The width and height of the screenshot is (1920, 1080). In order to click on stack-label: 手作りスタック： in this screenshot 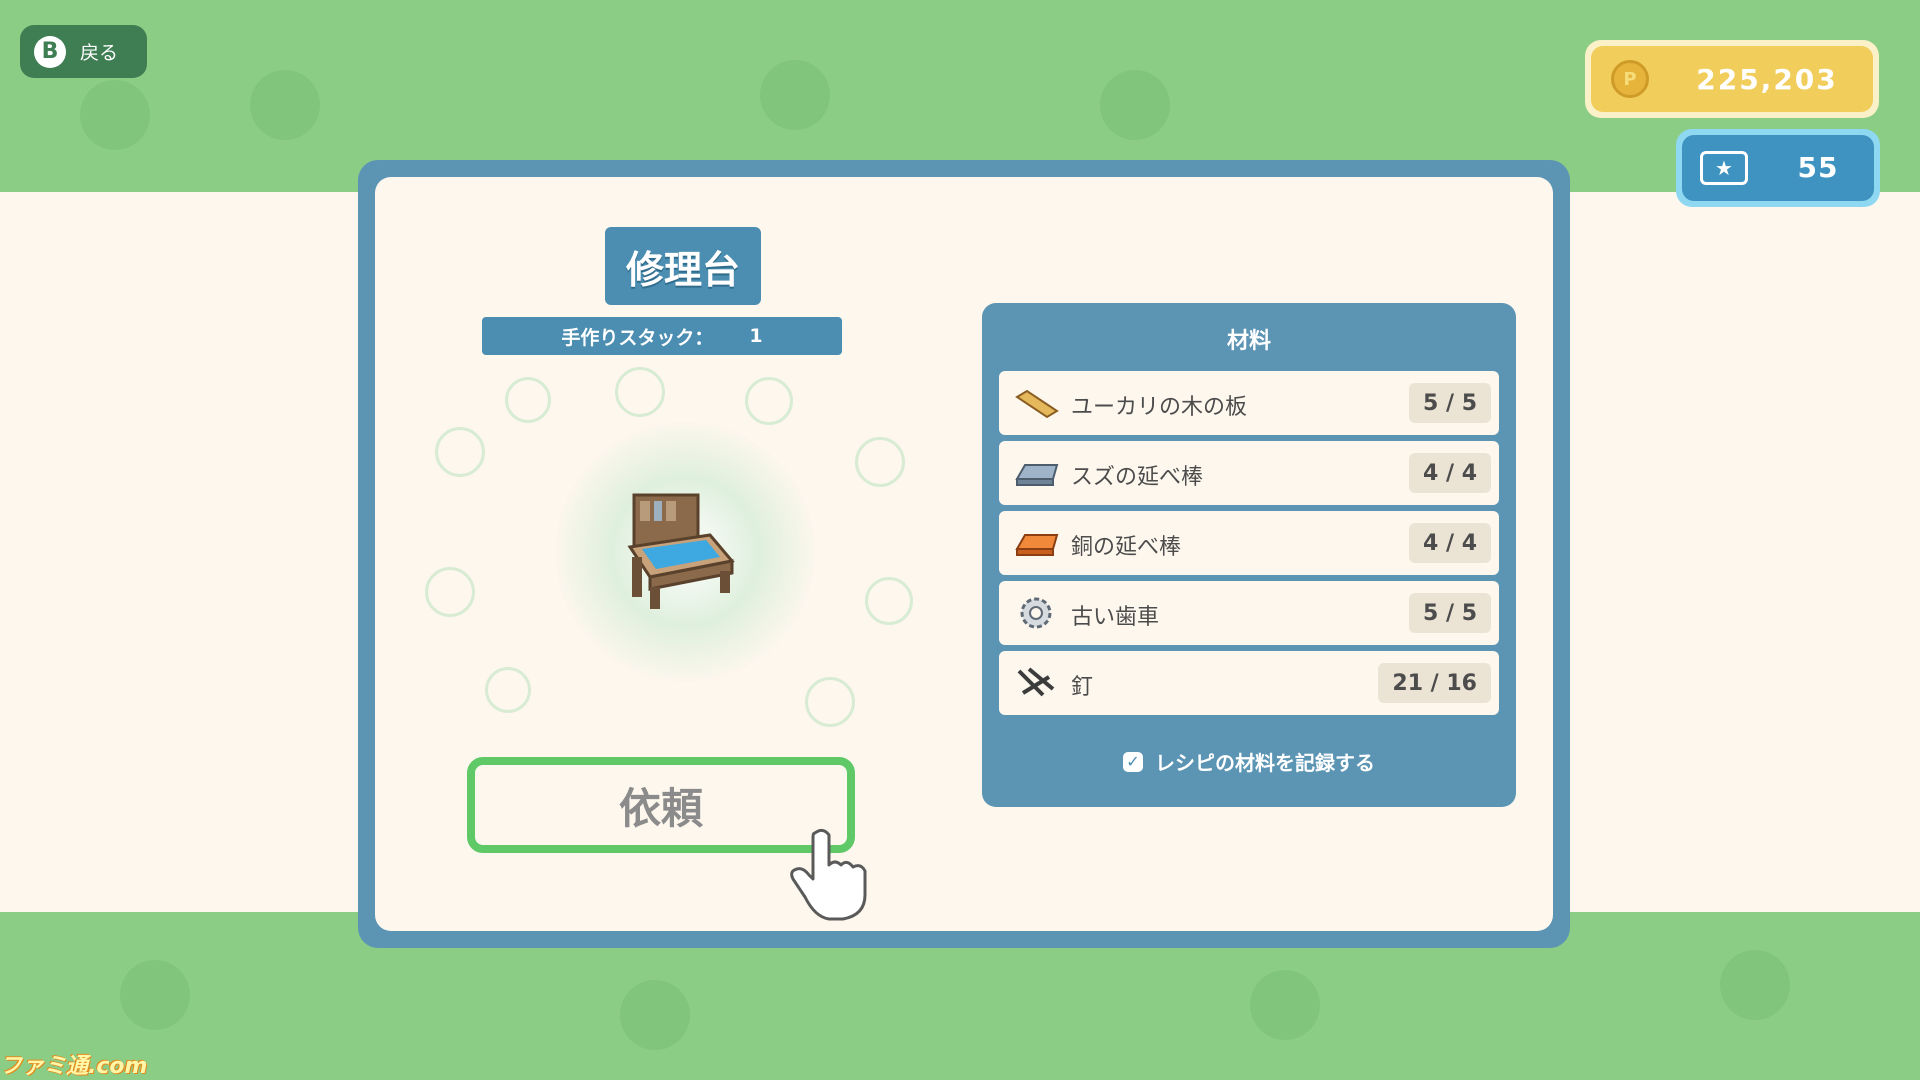, I will do `click(637, 337)`.